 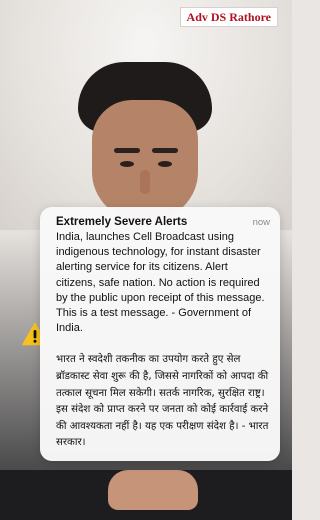 I want to click on alert-timestamp: now, so click(x=261, y=222).